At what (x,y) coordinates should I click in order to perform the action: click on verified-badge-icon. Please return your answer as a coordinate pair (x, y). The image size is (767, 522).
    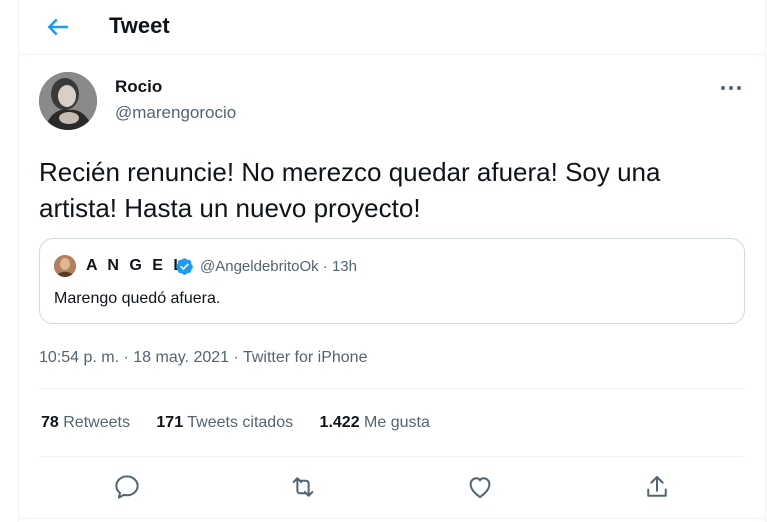
    Looking at the image, I should click on (184, 266).